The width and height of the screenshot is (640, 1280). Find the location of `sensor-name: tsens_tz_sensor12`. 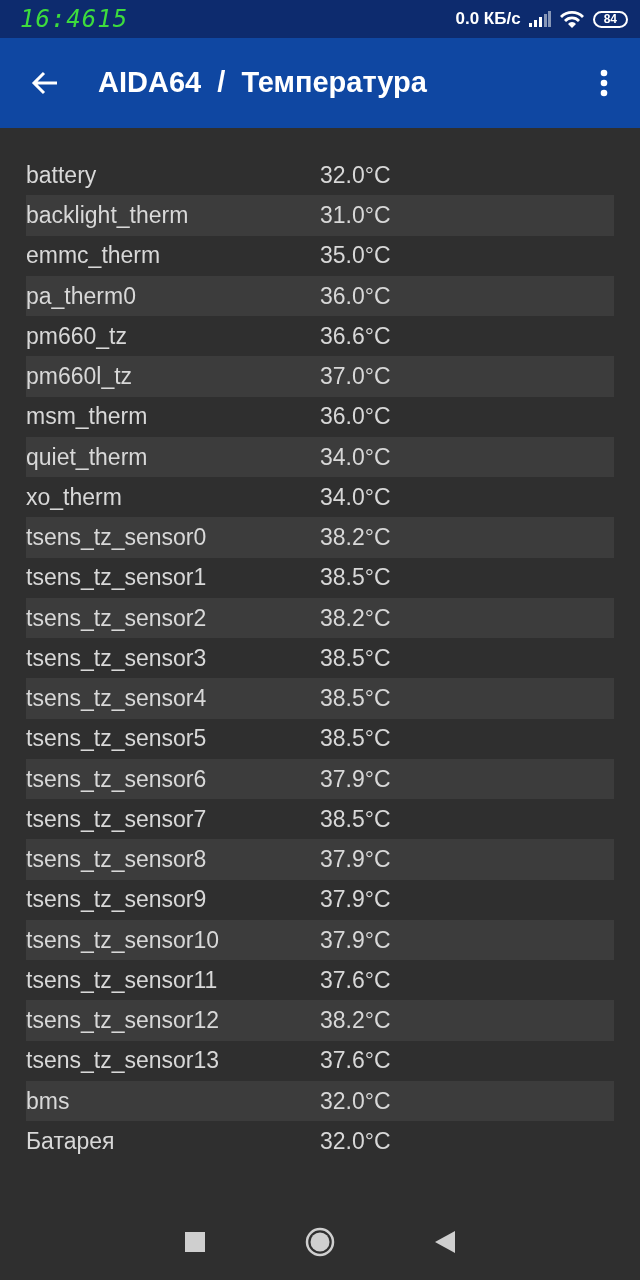

sensor-name: tsens_tz_sensor12 is located at coordinates (123, 1021).